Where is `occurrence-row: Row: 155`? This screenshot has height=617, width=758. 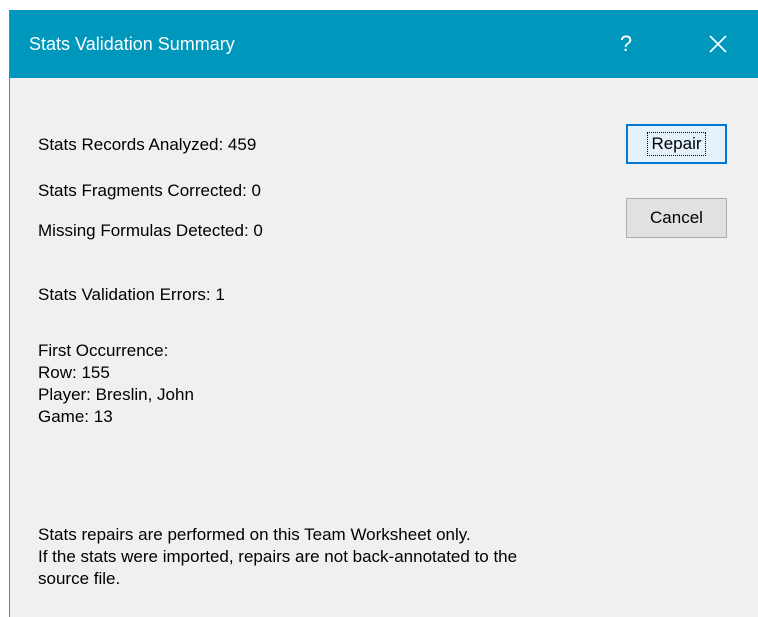
occurrence-row: Row: 155 is located at coordinates (74, 372).